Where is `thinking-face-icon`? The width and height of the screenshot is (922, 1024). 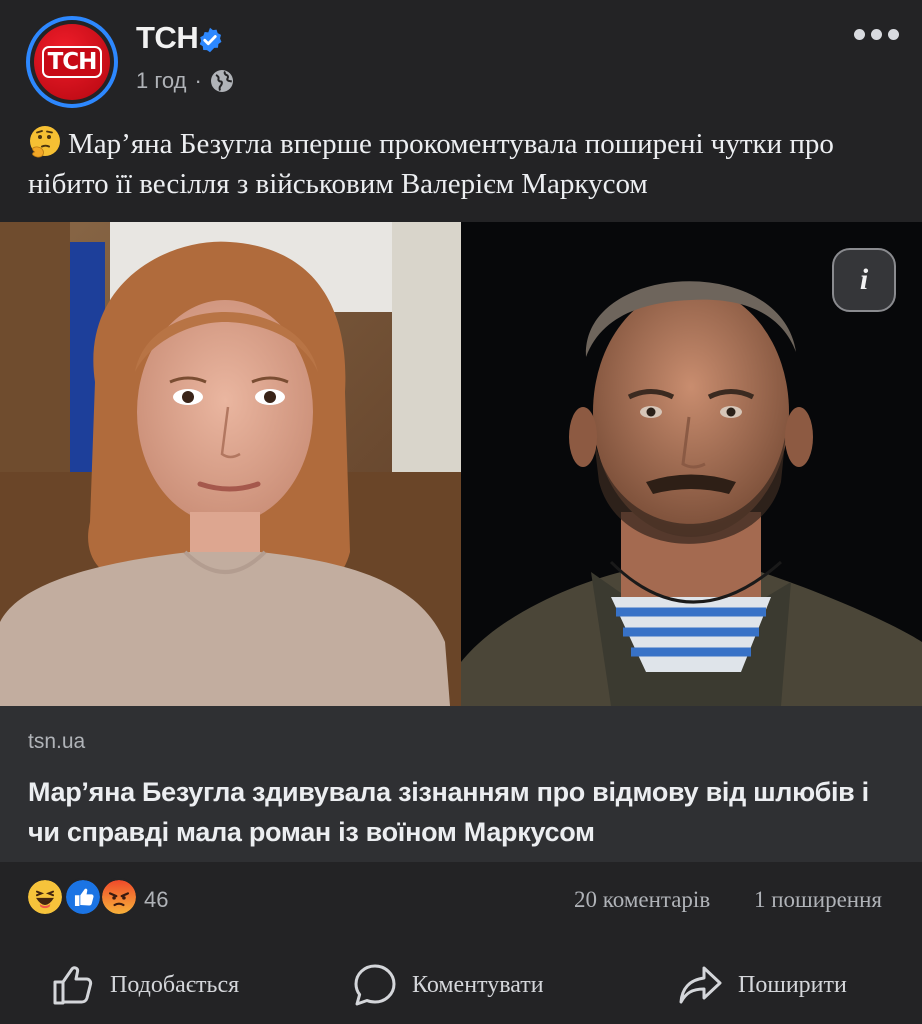
thinking-face-icon is located at coordinates (45, 142).